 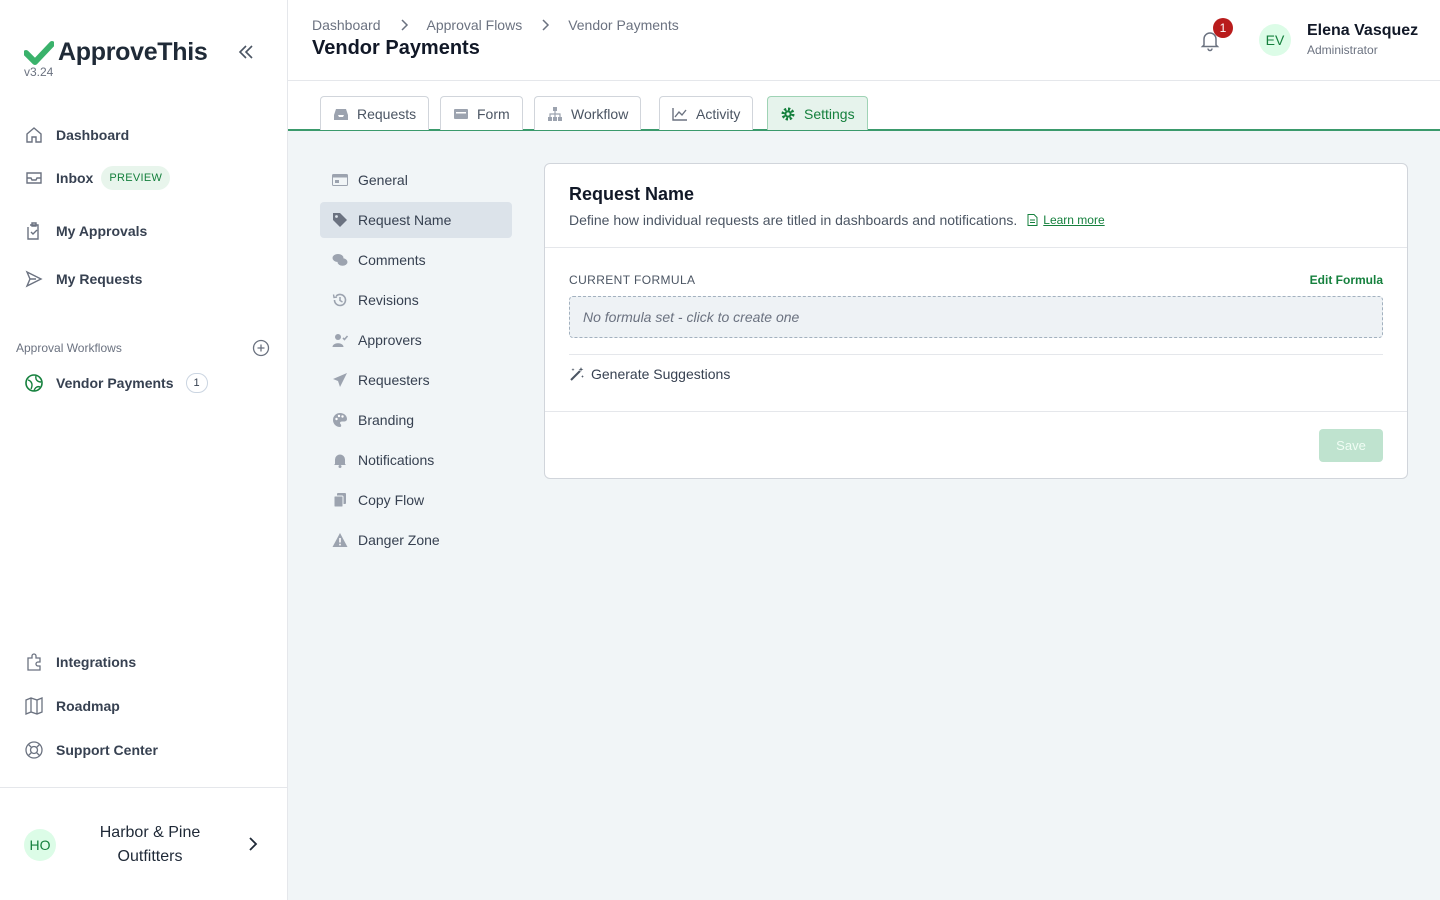 I want to click on breadcrumb-approval-flows: Approval Flows, so click(x=475, y=25).